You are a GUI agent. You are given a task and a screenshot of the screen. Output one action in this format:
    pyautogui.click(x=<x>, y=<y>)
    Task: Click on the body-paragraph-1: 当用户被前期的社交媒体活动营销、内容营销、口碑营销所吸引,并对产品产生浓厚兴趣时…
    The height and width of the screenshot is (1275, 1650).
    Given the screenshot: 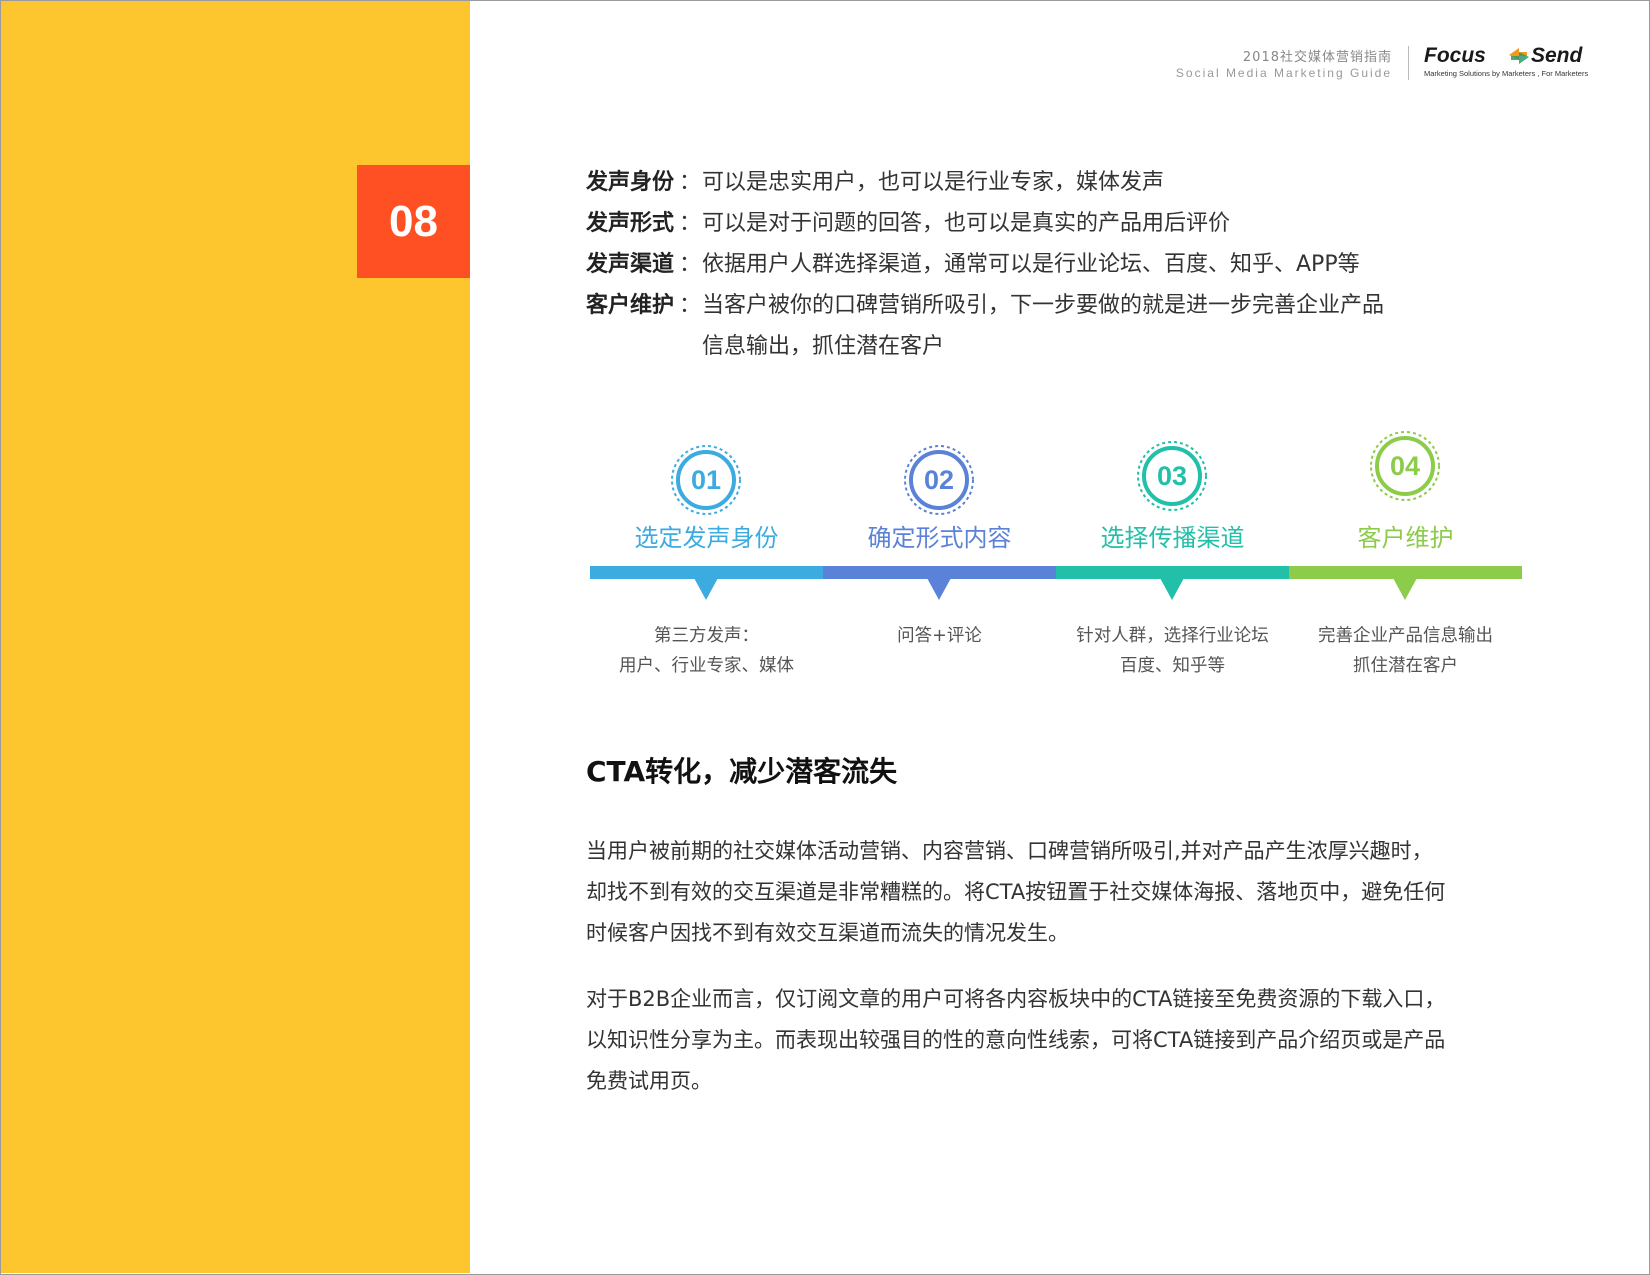 What is the action you would take?
    pyautogui.click(x=1061, y=892)
    